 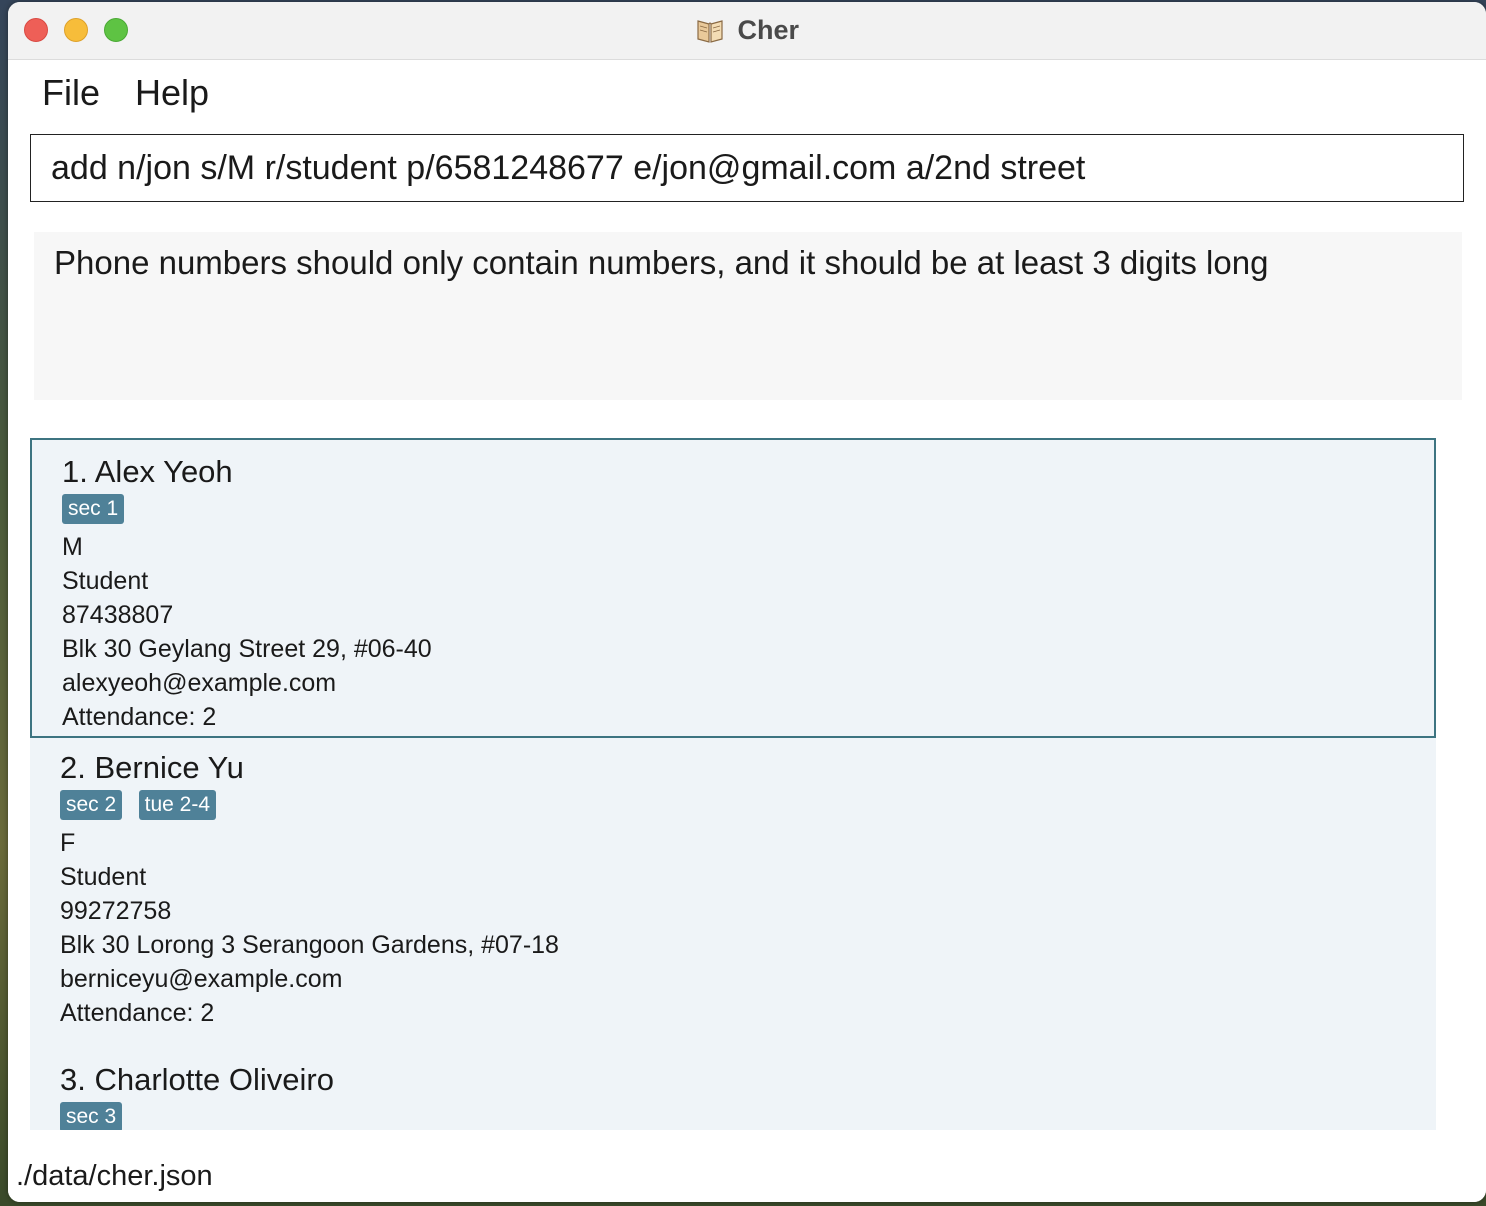 I want to click on tag-list: sec 2 tue 2-4, so click(x=733, y=807).